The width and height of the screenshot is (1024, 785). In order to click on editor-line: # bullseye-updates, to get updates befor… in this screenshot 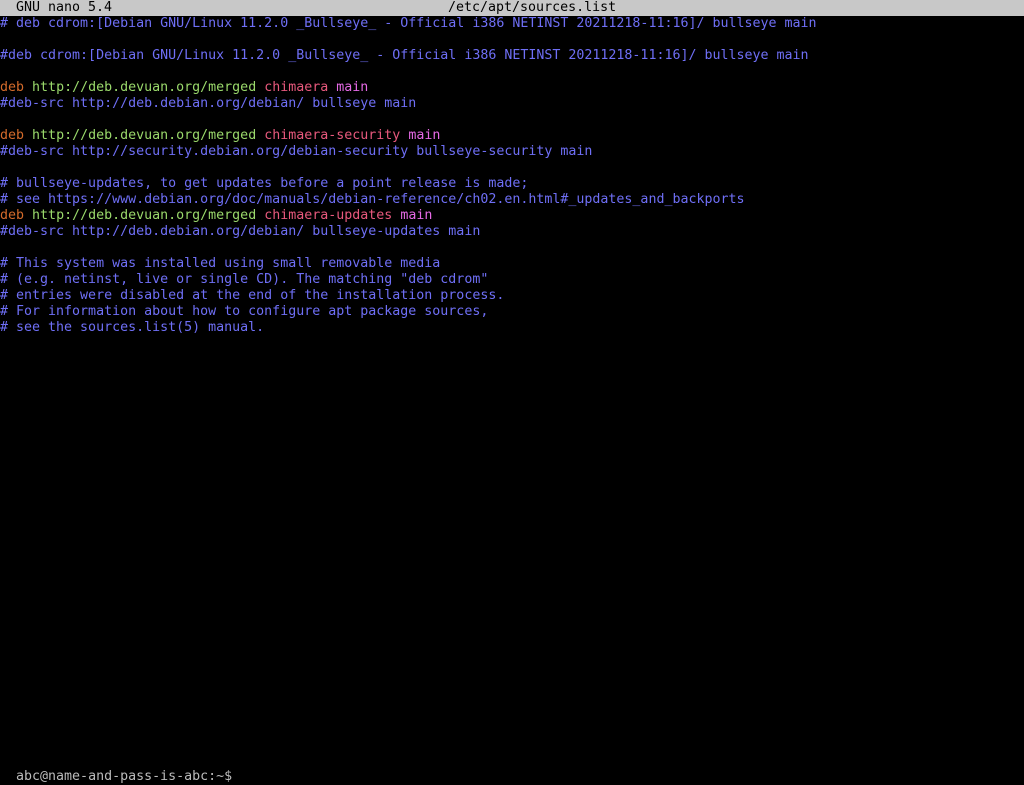, I will do `click(512, 184)`.